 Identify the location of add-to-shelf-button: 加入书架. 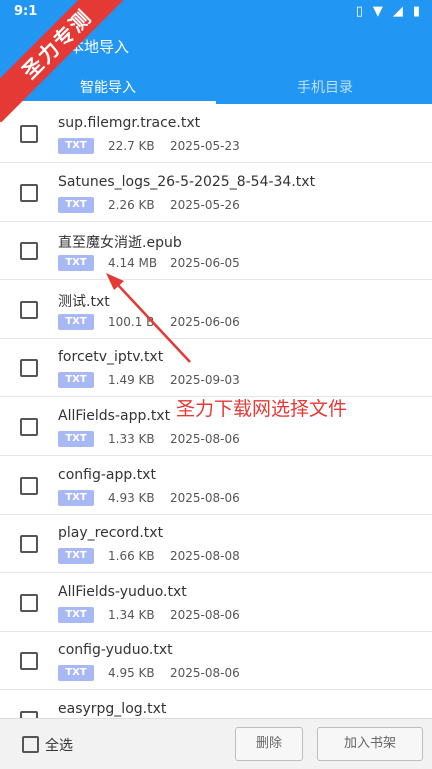
(370, 744).